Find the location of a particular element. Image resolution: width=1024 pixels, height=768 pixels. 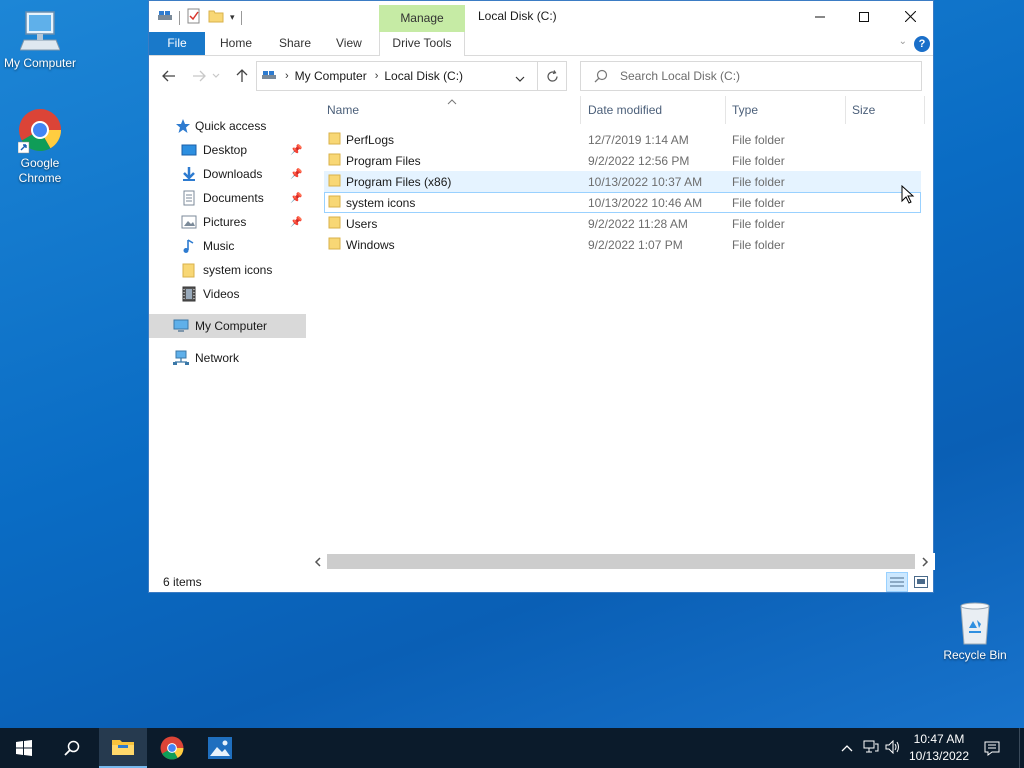

photos-icon is located at coordinates (220, 748).